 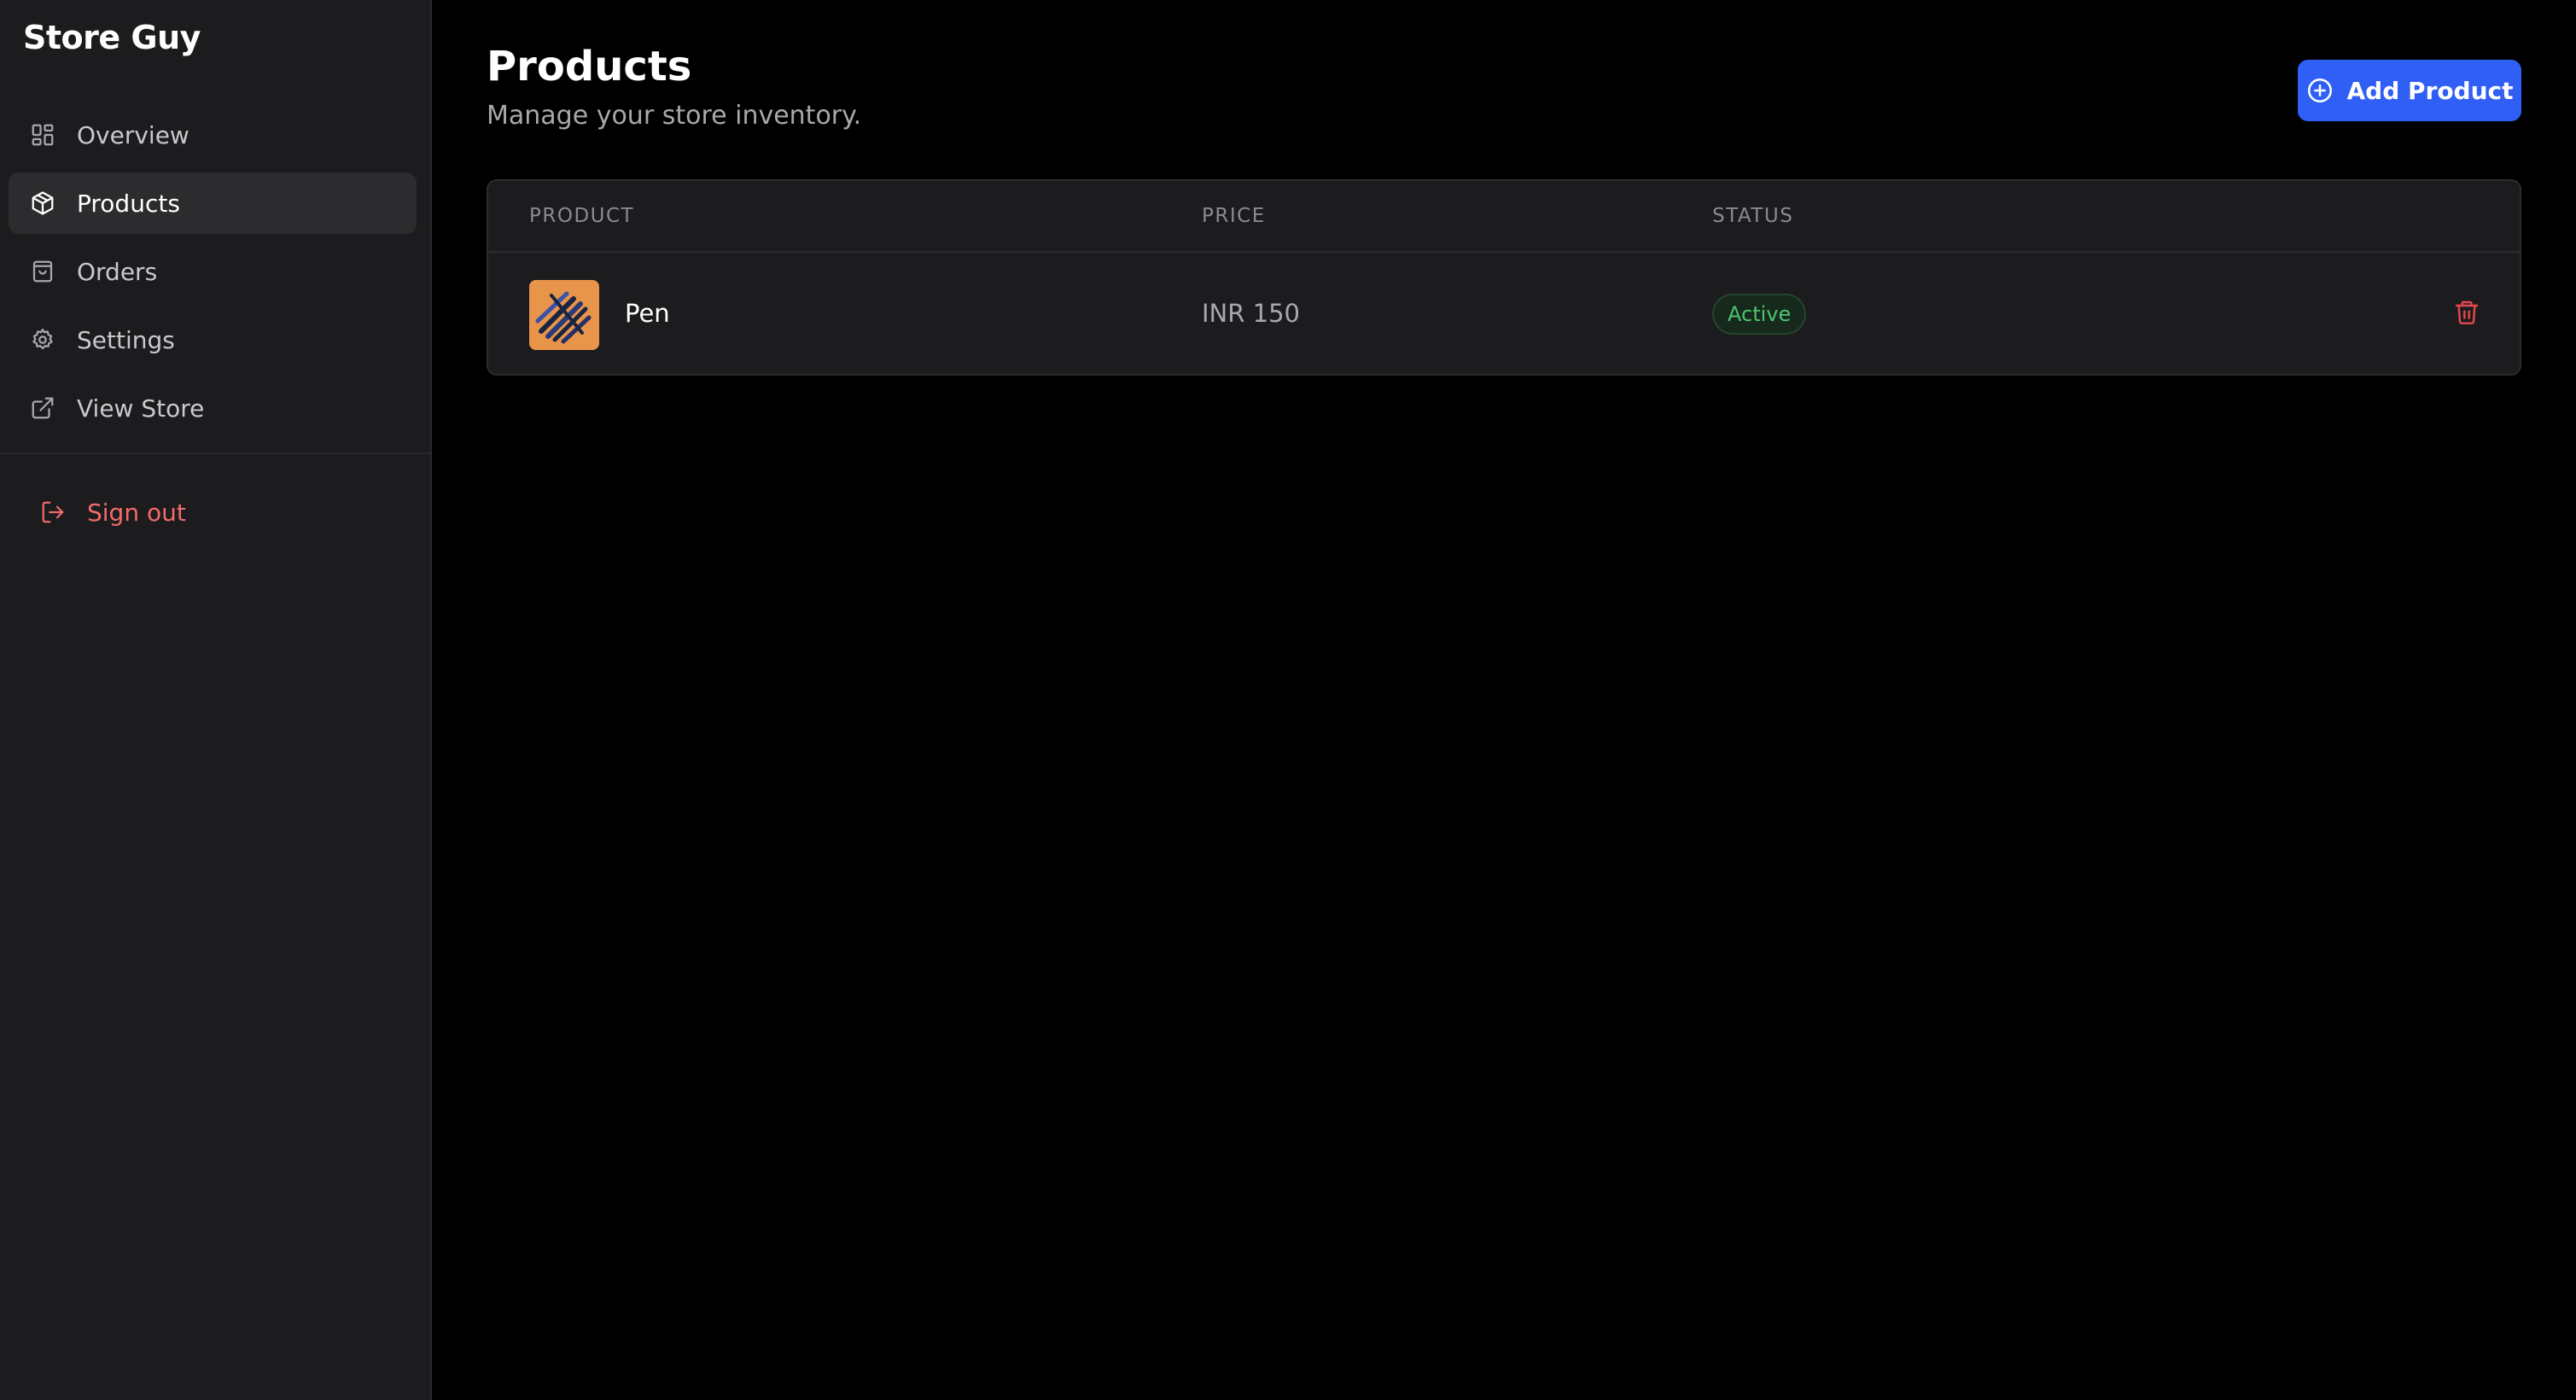 What do you see at coordinates (213, 340) in the screenshot?
I see `sidebar-item-settings: Settings` at bounding box center [213, 340].